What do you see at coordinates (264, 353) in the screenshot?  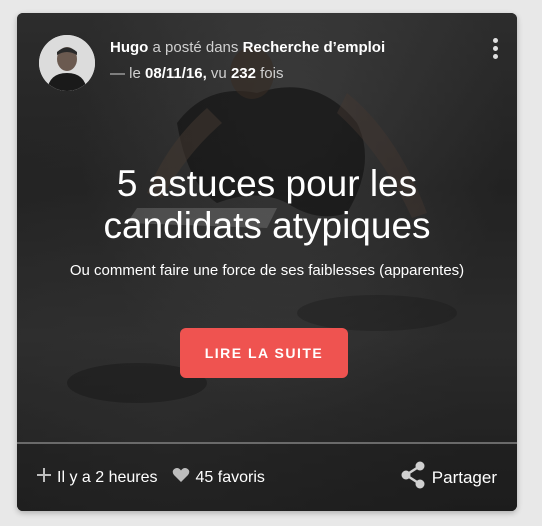 I see `read-more-button: LIRE LA SUITE` at bounding box center [264, 353].